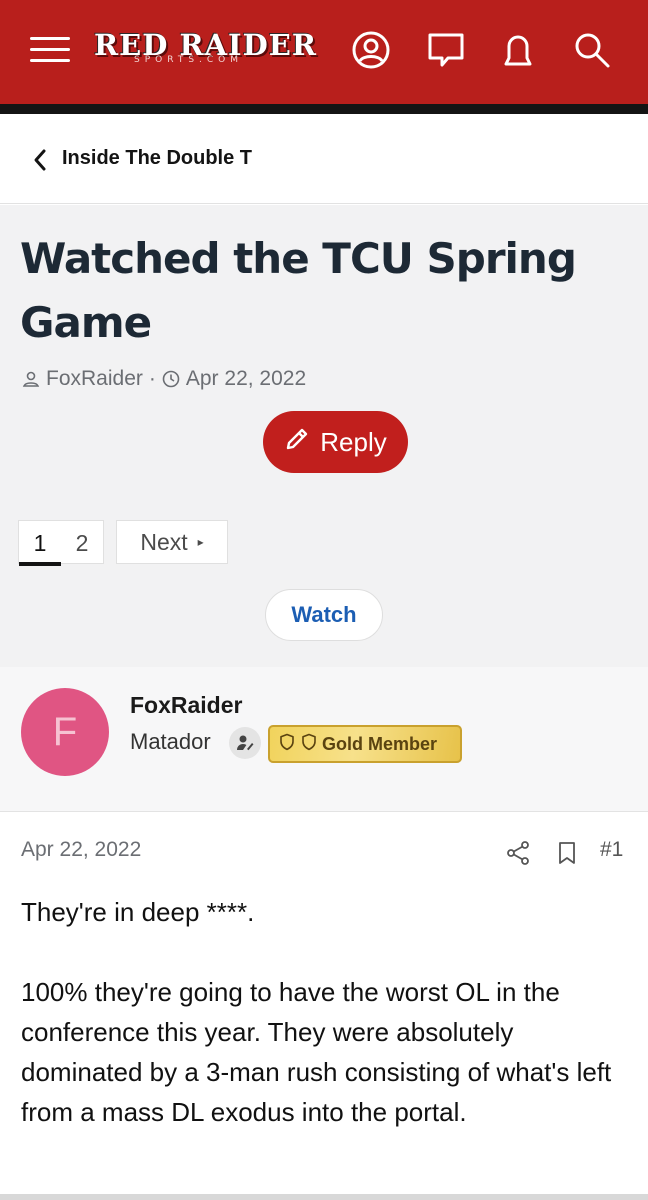  Describe the element at coordinates (186, 705) in the screenshot. I see `post-username: FoxRaider` at that location.